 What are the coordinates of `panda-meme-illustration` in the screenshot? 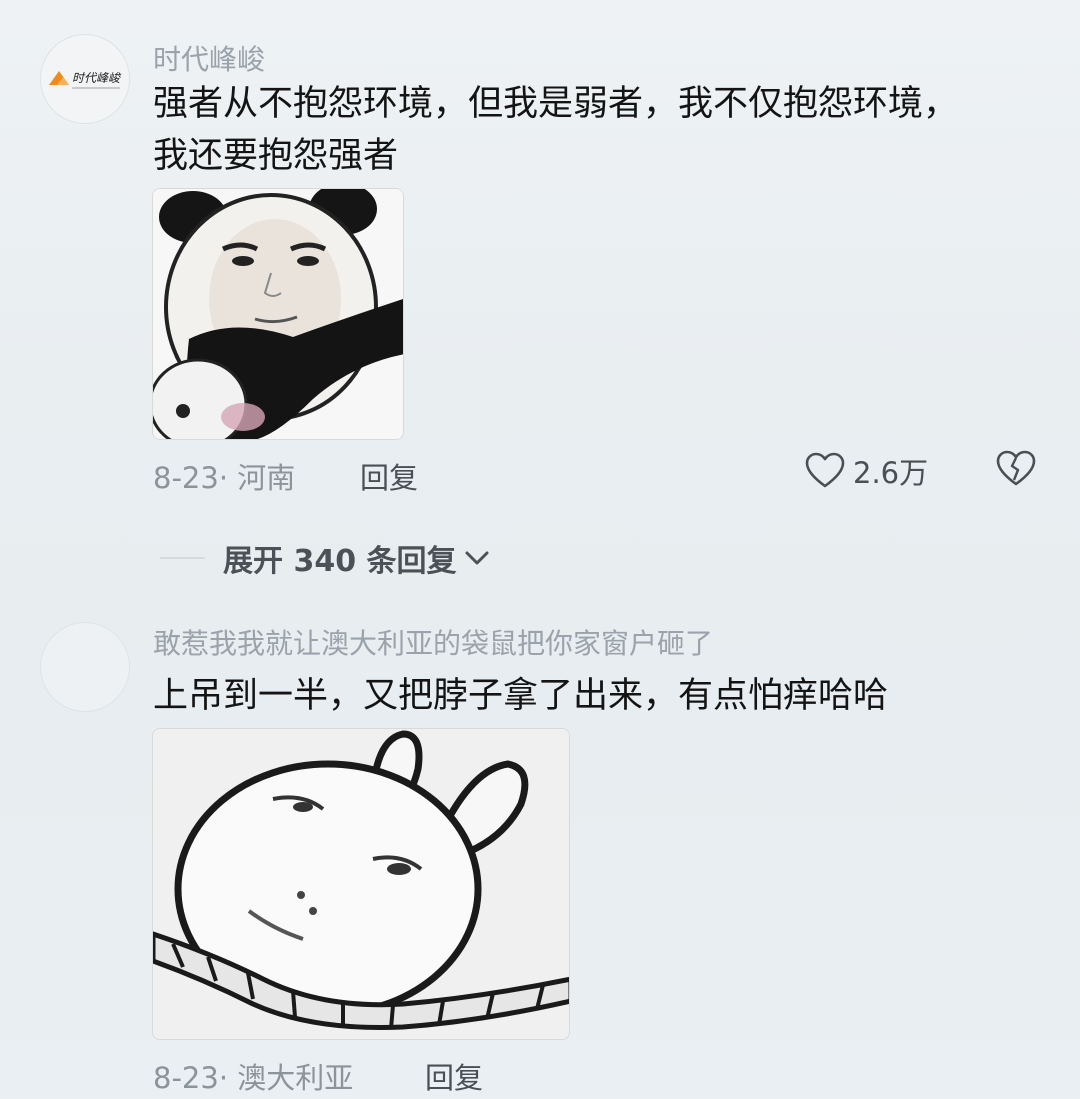 It's located at (278, 314).